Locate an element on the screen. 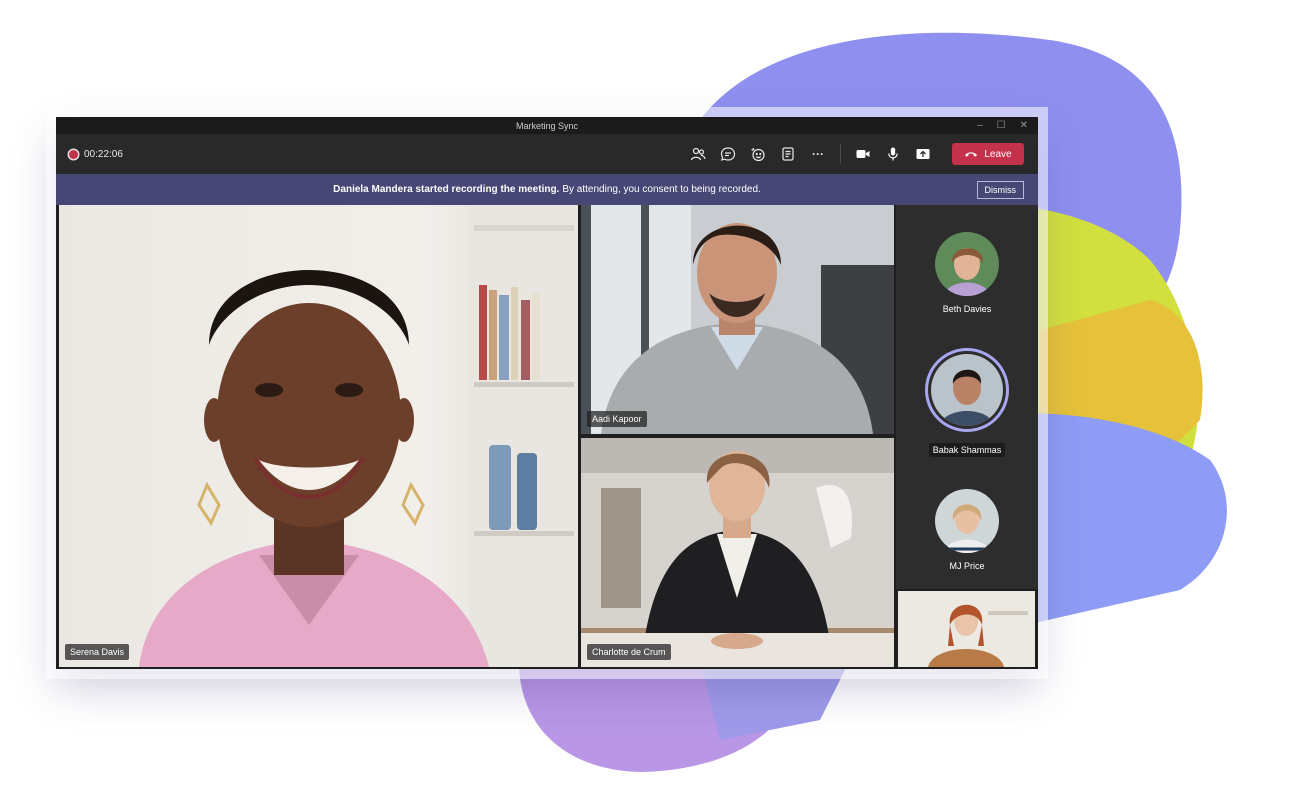  minimize-icon: – is located at coordinates (980, 125).